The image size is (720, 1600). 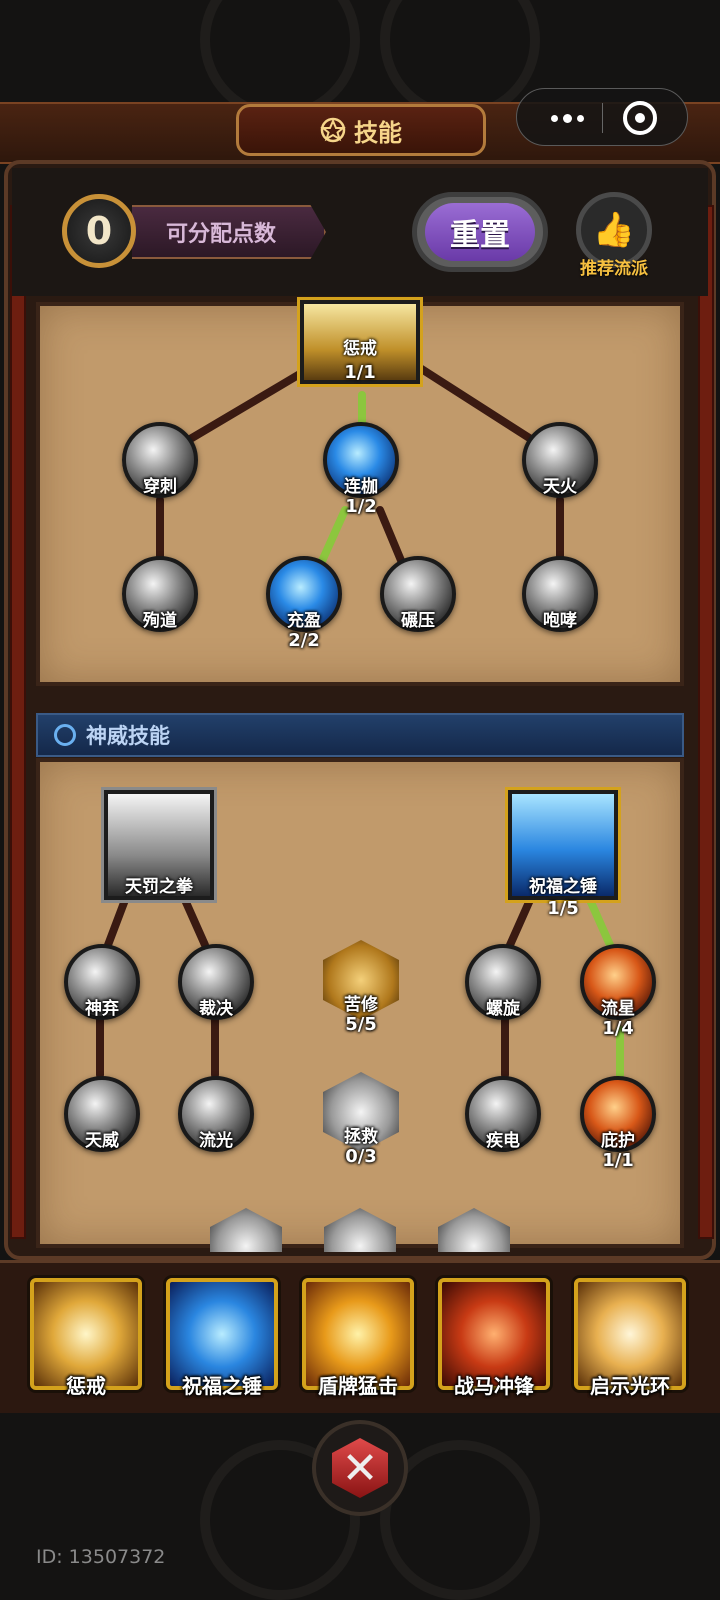 I want to click on skill-node-jidian: 疾电, so click(x=503, y=1114).